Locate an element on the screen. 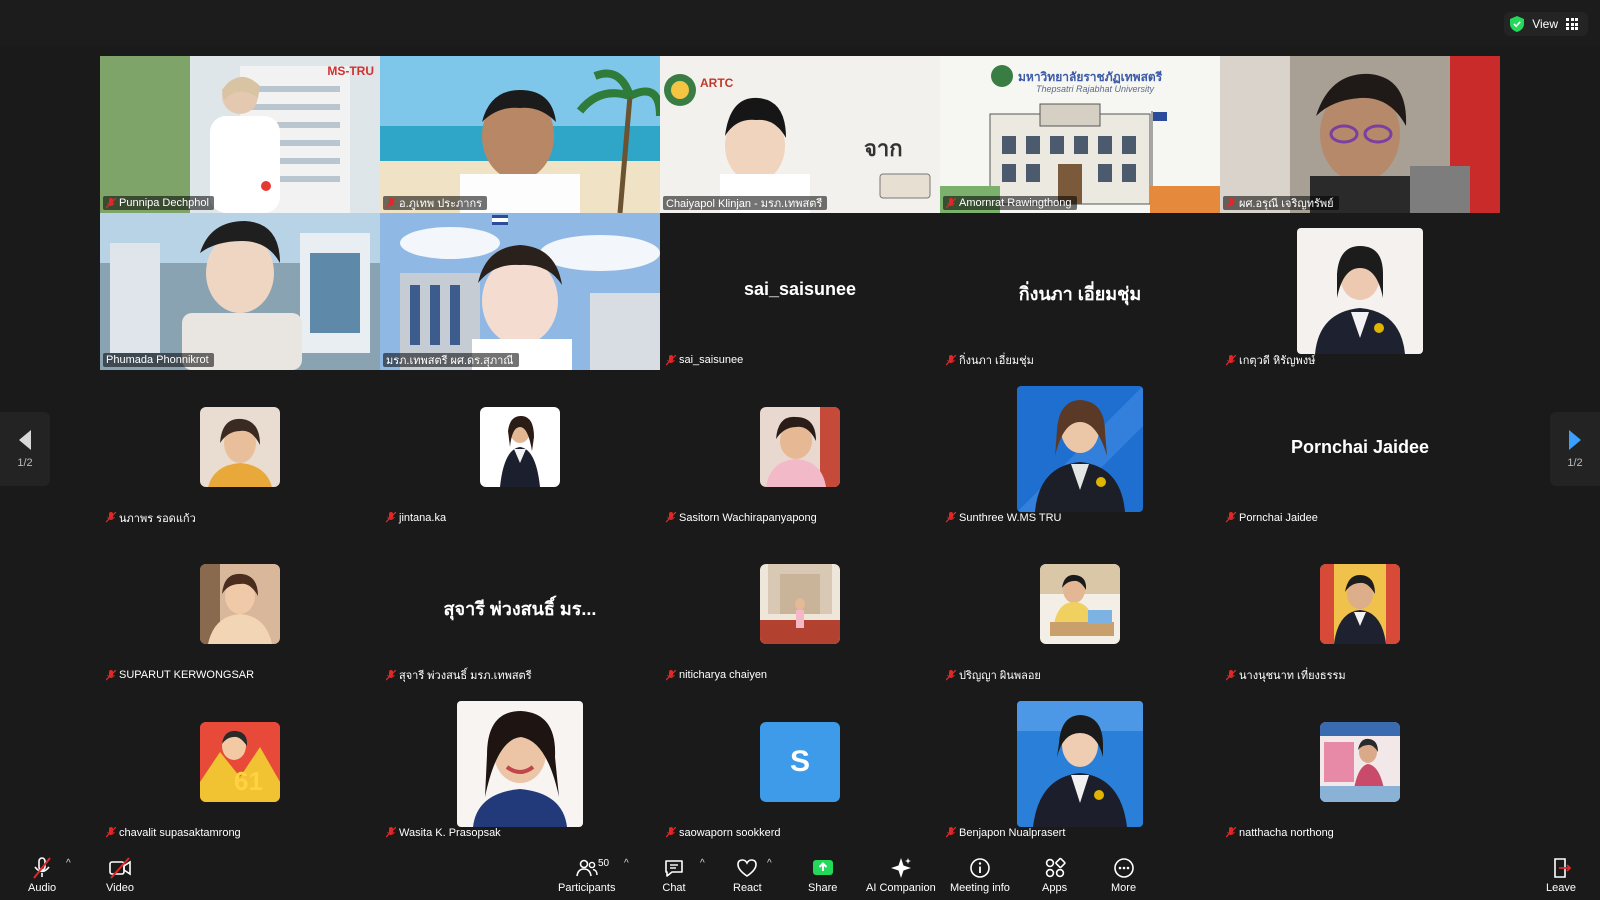 The image size is (1600, 900). ai-sparkle-icon is located at coordinates (900, 868).